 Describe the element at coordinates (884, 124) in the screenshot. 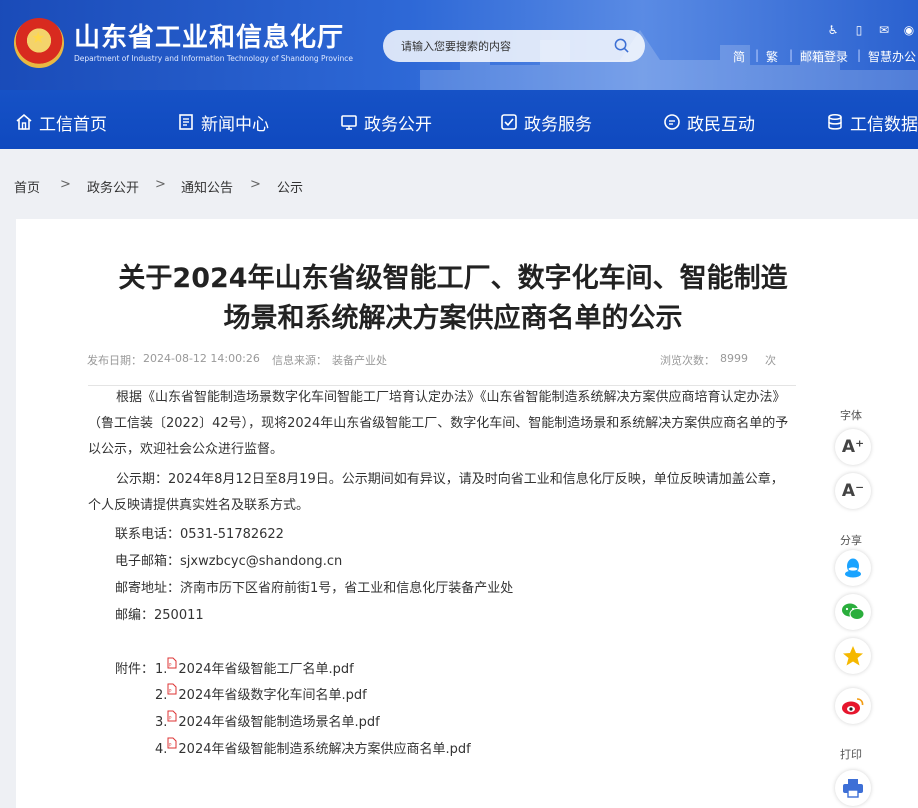

I see `nav-label: 工信数据` at that location.